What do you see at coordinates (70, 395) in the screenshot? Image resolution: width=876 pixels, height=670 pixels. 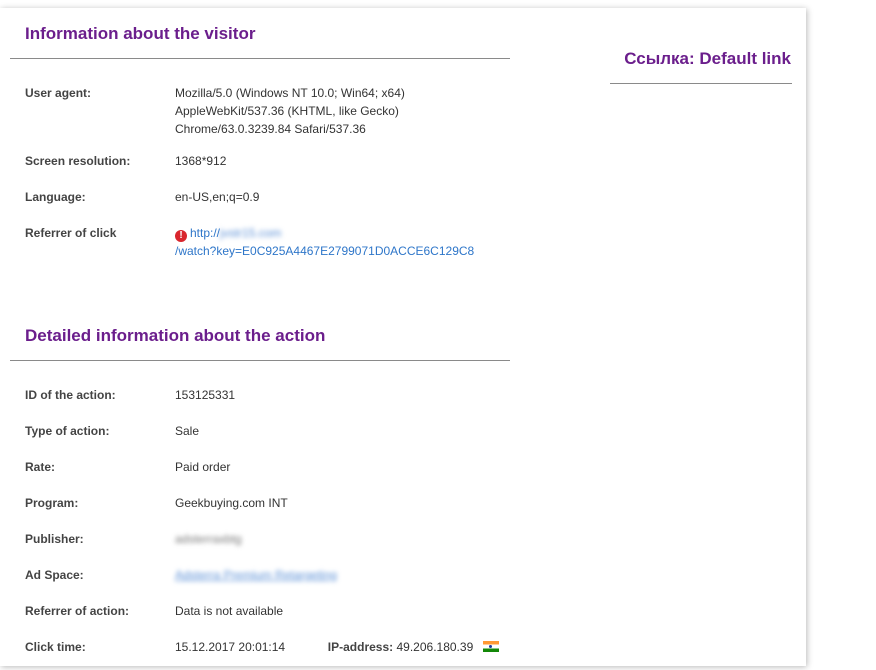 I see `action-id-label: ID of the action:` at bounding box center [70, 395].